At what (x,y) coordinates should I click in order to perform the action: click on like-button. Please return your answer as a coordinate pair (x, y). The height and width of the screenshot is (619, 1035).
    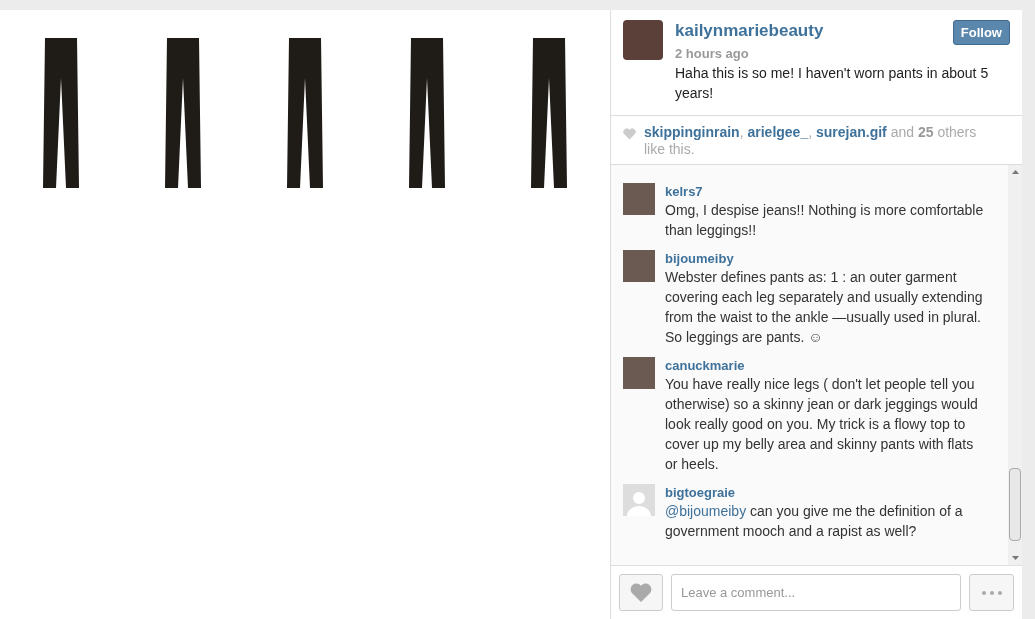
    Looking at the image, I should click on (641, 592).